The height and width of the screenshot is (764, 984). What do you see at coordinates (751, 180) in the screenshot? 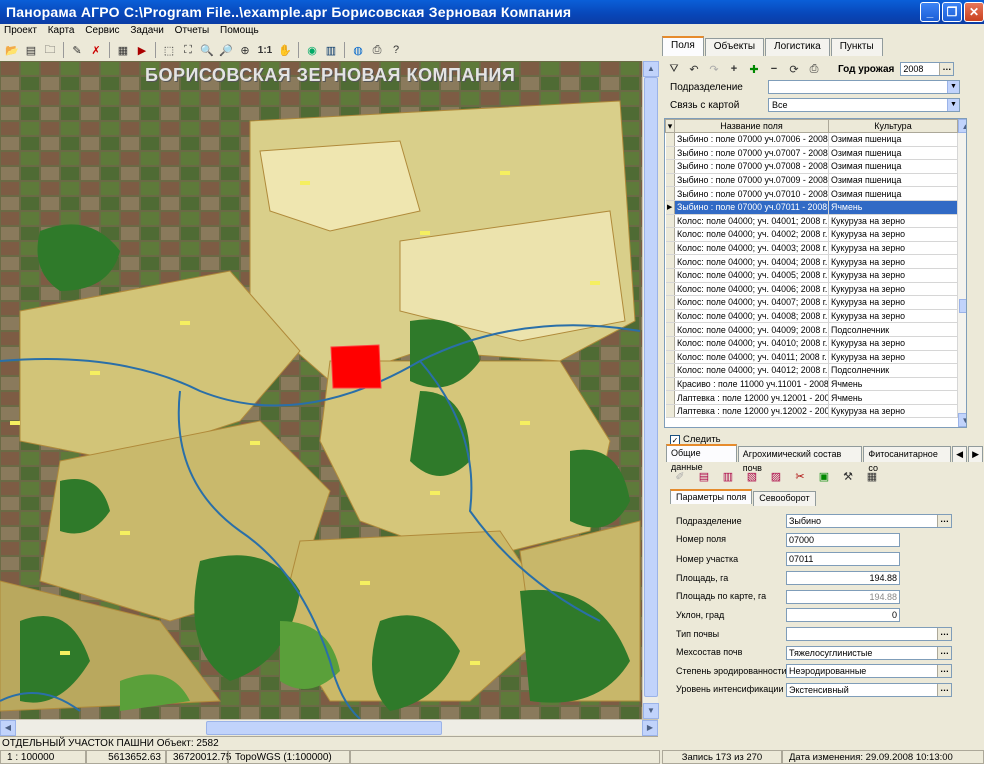
I see `cell-field-name: Зыбино : поле 07000 уч.07009 - 2008` at bounding box center [751, 180].